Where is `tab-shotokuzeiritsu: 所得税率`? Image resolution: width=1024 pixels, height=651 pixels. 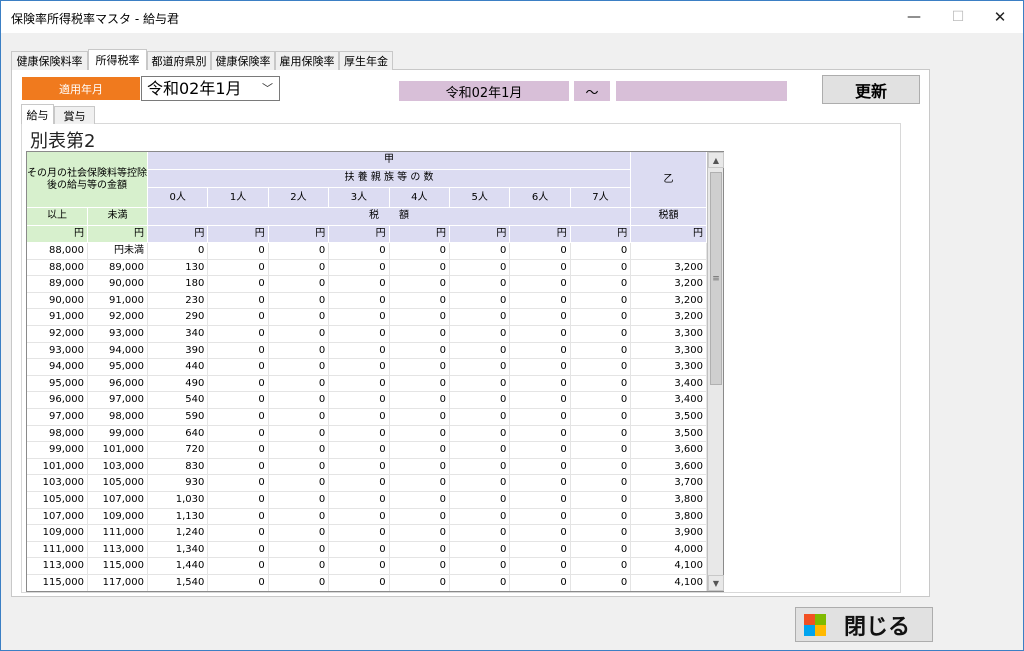
tab-shotokuzeiritsu: 所得税率 is located at coordinates (117, 59).